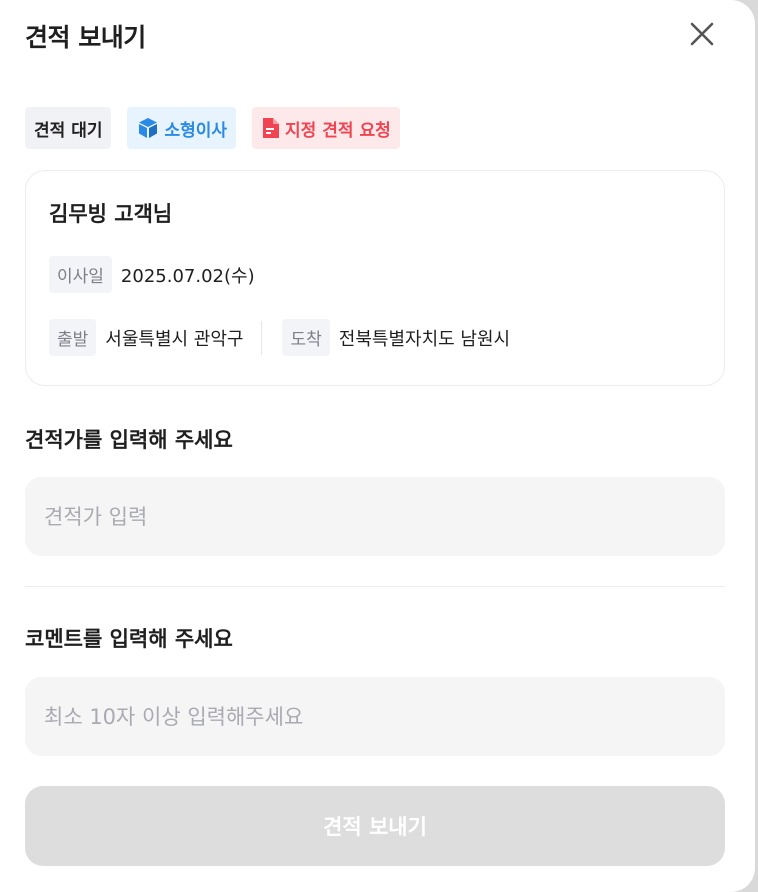 The image size is (758, 892). Describe the element at coordinates (129, 440) in the screenshot. I see `price-section-title: 견적가를 입력해 주세요` at that location.